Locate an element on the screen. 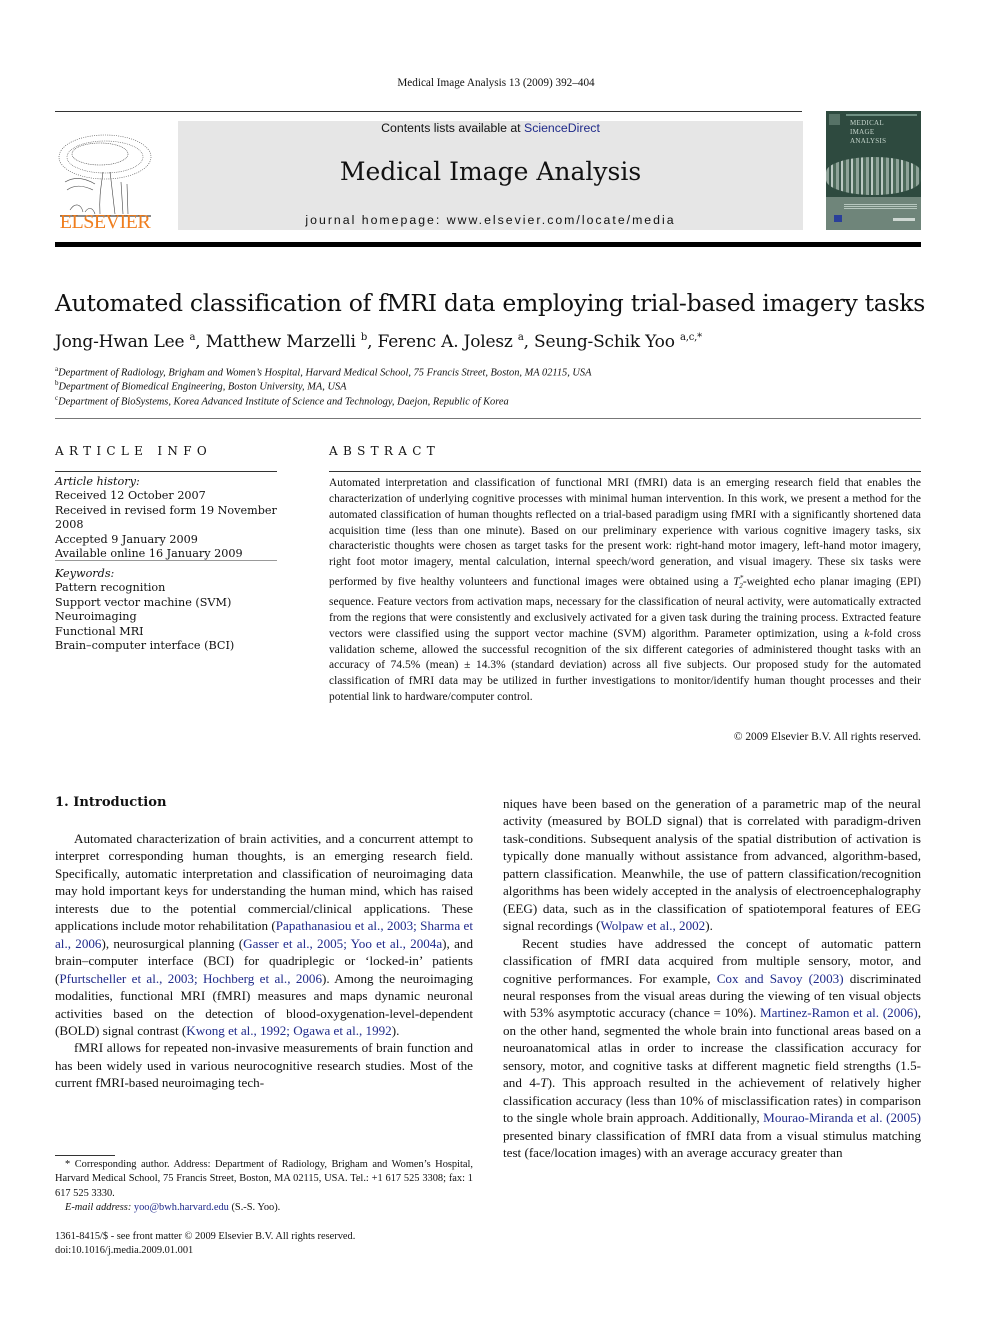  history-item: Accepted 9 January 2009 is located at coordinates (126, 539).